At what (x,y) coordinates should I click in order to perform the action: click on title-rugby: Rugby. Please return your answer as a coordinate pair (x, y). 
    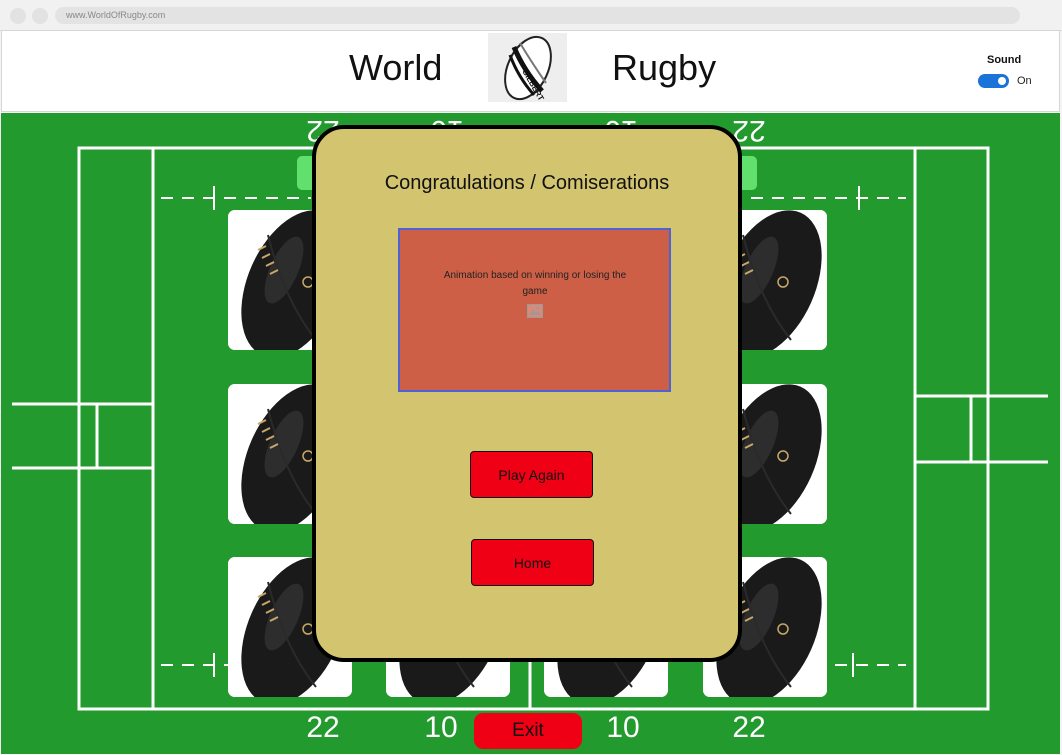
    Looking at the image, I should click on (664, 67).